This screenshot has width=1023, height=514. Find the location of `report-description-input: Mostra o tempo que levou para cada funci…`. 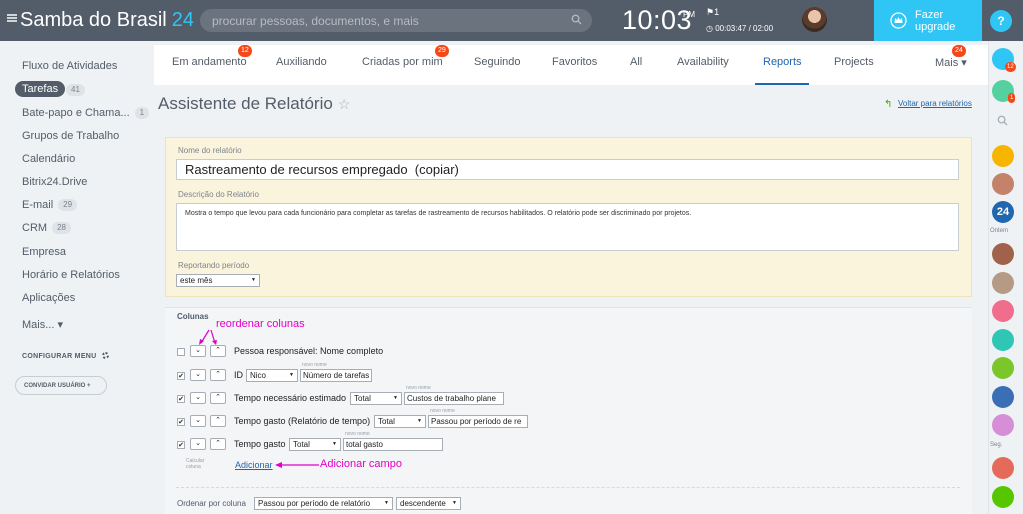

report-description-input: Mostra o tempo que levou para cada funci… is located at coordinates (567, 227).